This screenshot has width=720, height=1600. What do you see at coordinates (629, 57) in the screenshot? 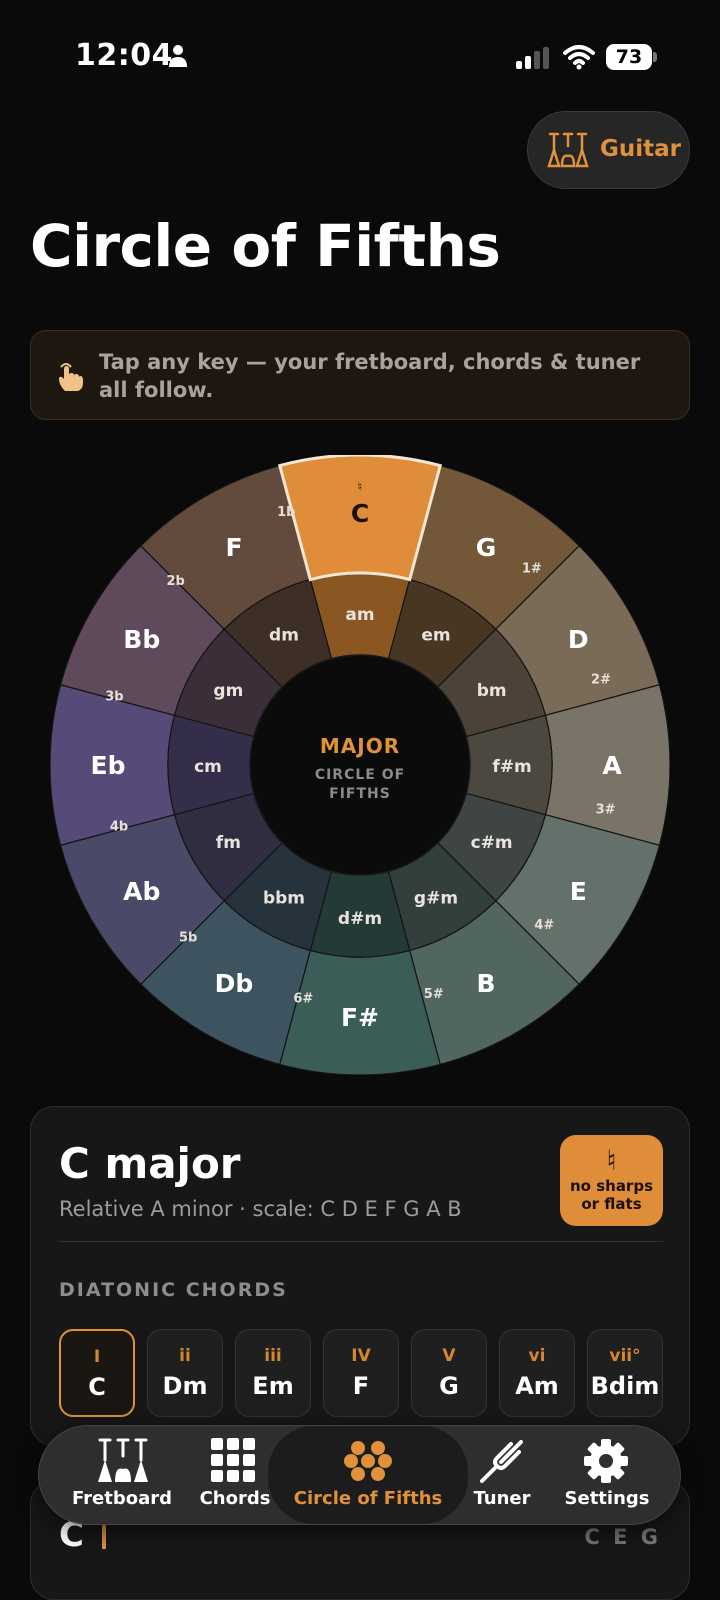
I see `battery-indicator: 73` at bounding box center [629, 57].